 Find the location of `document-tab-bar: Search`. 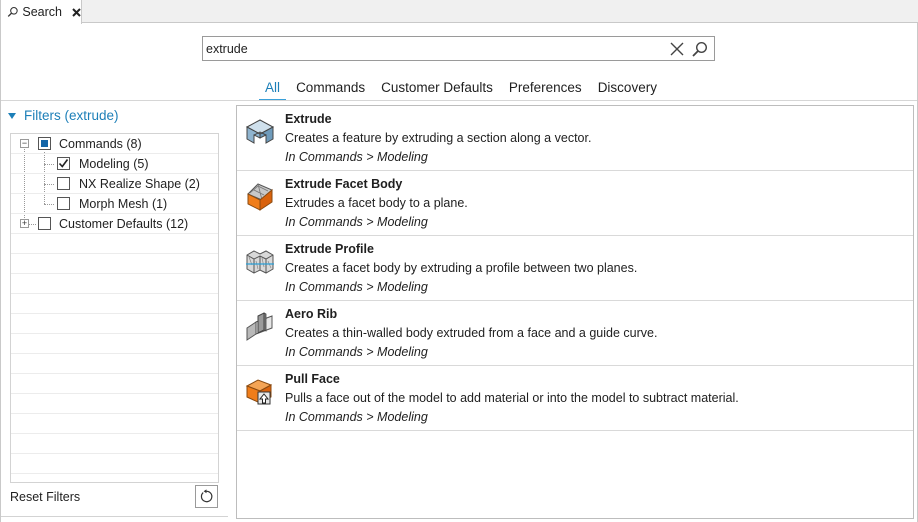

document-tab-bar: Search is located at coordinates (459, 12).